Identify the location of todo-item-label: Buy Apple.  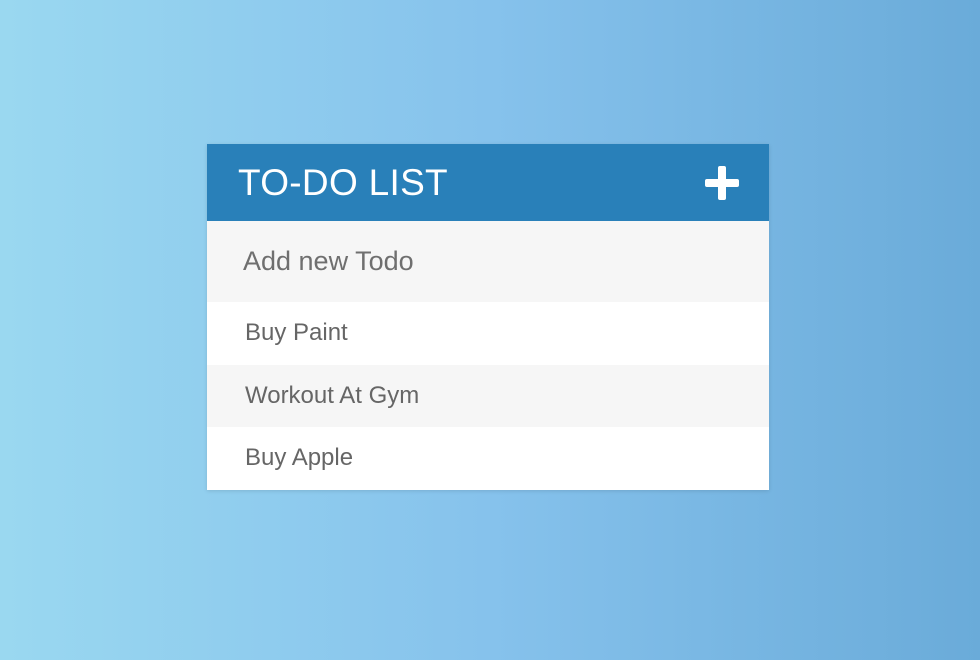
(299, 458).